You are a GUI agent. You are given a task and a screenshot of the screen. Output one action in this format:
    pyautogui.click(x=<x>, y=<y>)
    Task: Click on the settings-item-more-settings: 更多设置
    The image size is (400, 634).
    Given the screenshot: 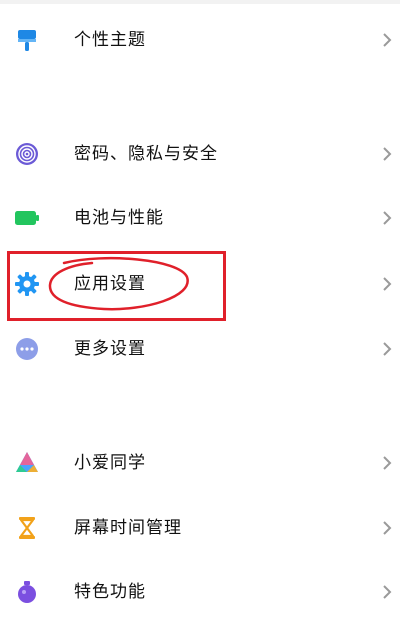 What is the action you would take?
    pyautogui.click(x=200, y=349)
    